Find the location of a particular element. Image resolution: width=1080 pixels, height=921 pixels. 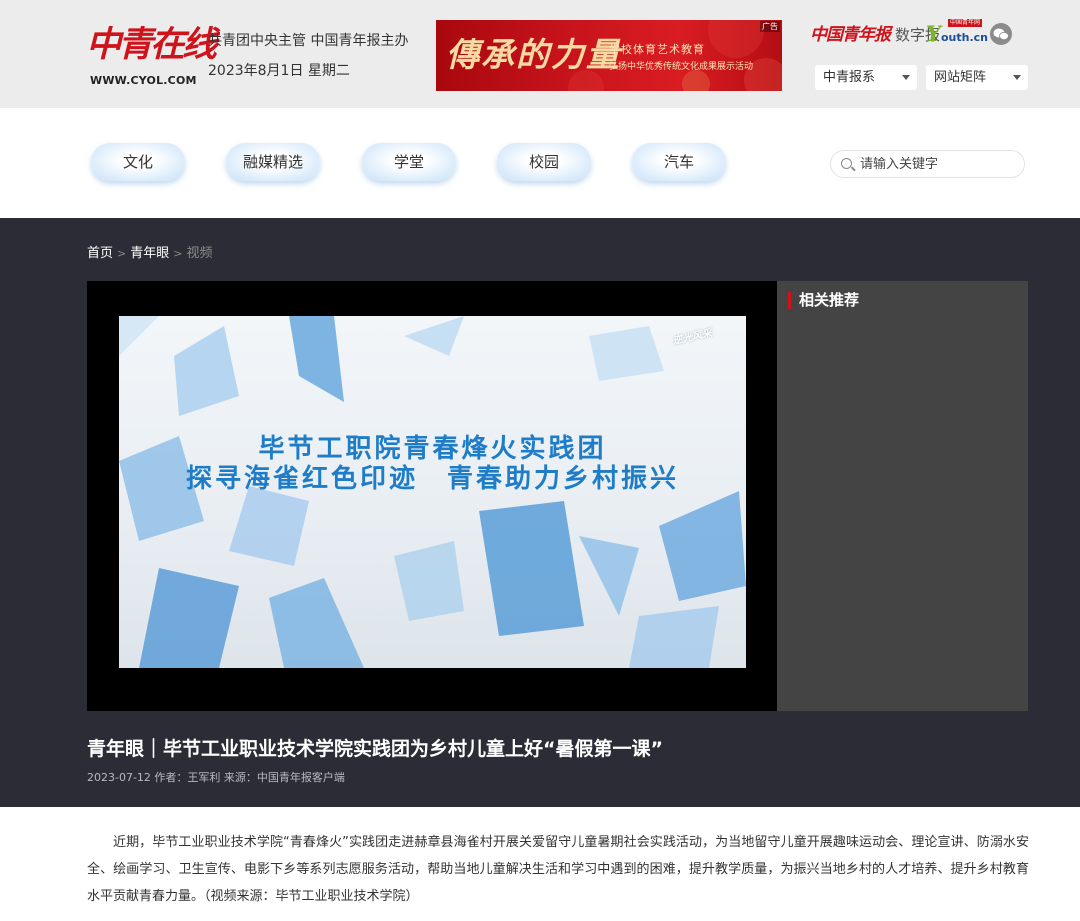

youth-tag: 中国青年网 is located at coordinates (965, 23).